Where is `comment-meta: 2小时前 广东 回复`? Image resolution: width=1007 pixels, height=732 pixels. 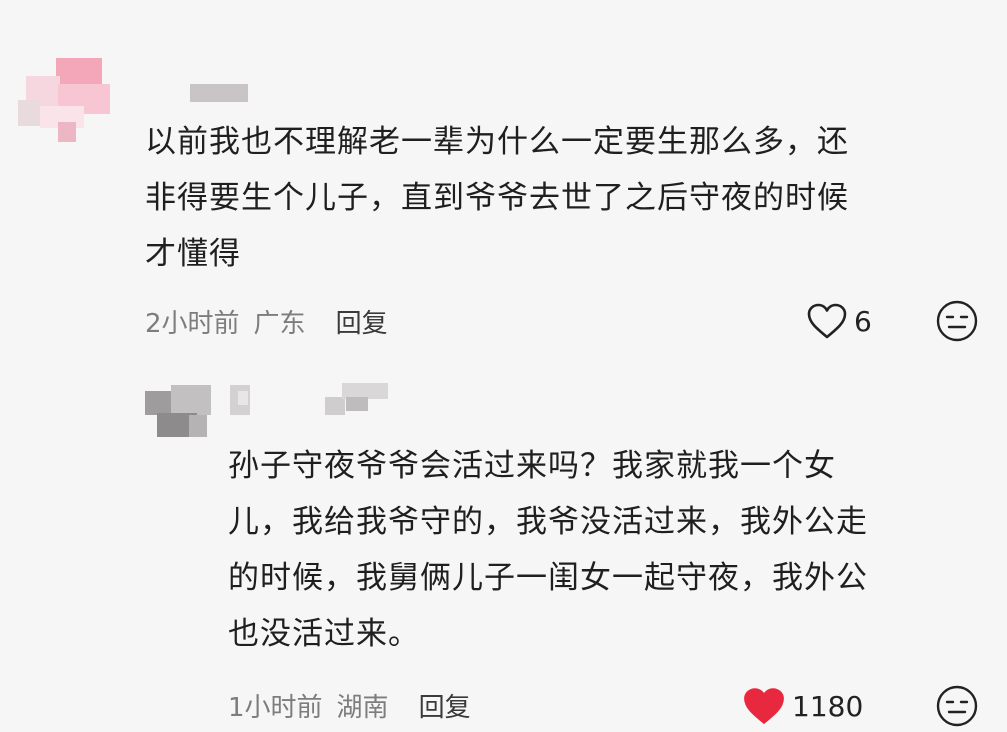 comment-meta: 2小时前 广东 回复 is located at coordinates (266, 321).